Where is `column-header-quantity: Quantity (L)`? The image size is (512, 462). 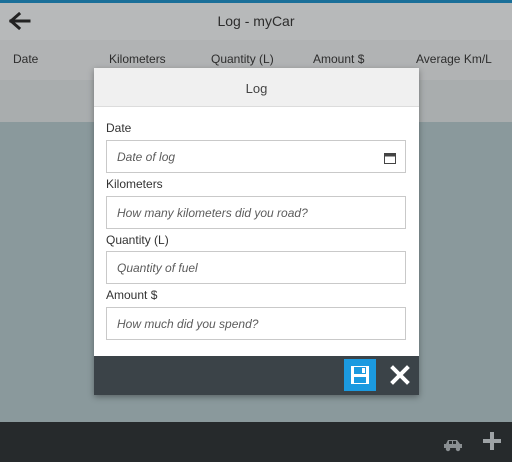
column-header-quantity: Quantity (L) is located at coordinates (242, 59).